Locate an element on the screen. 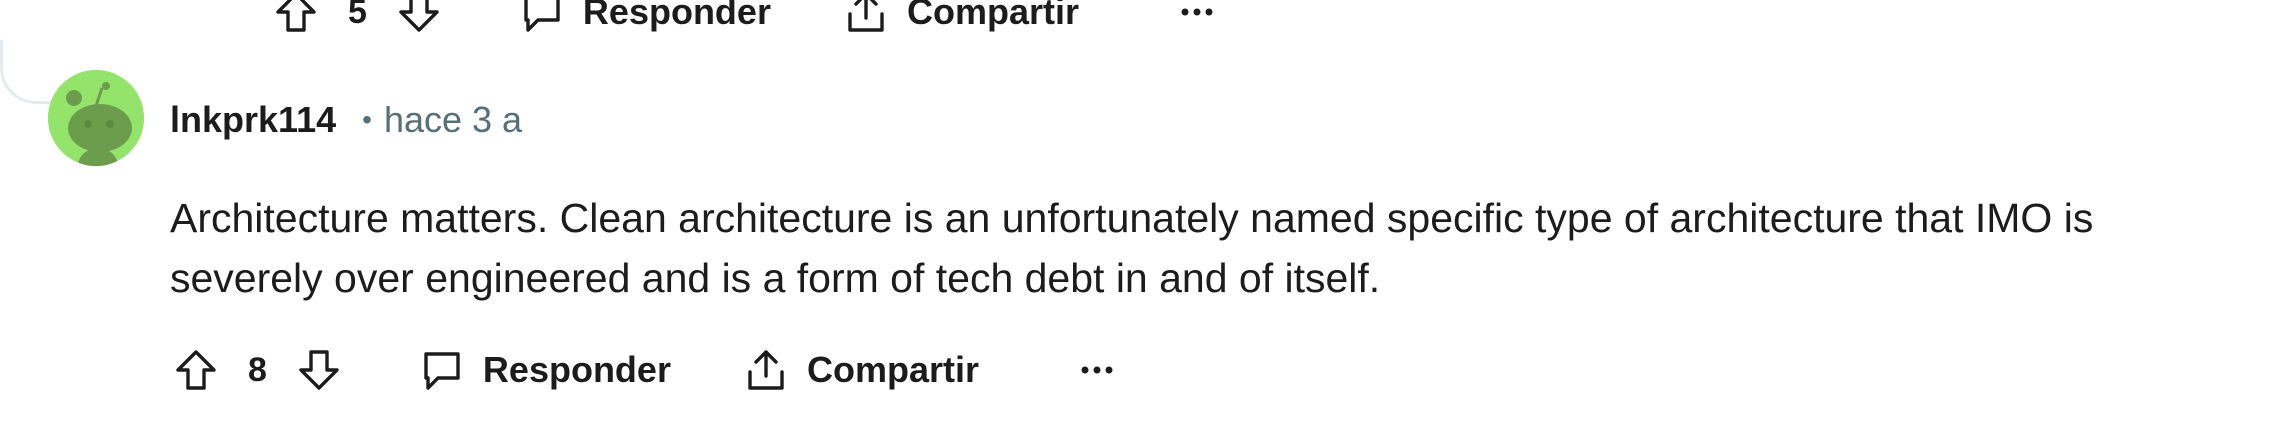 The image size is (2278, 430). share-label: Compartir is located at coordinates (892, 369).